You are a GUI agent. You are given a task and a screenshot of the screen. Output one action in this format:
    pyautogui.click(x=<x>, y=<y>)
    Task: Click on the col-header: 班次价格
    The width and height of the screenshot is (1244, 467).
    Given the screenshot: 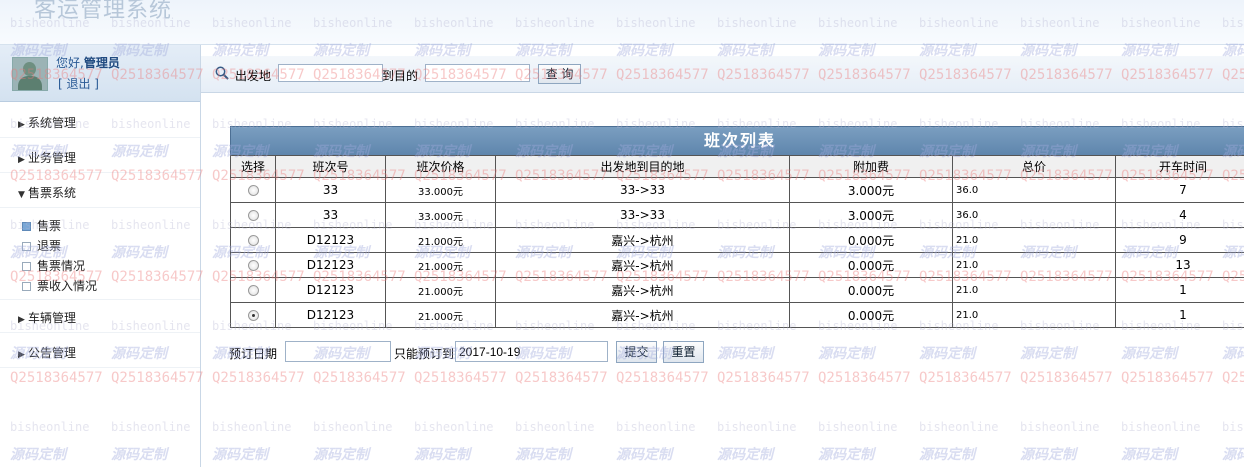 What is the action you would take?
    pyautogui.click(x=440, y=166)
    